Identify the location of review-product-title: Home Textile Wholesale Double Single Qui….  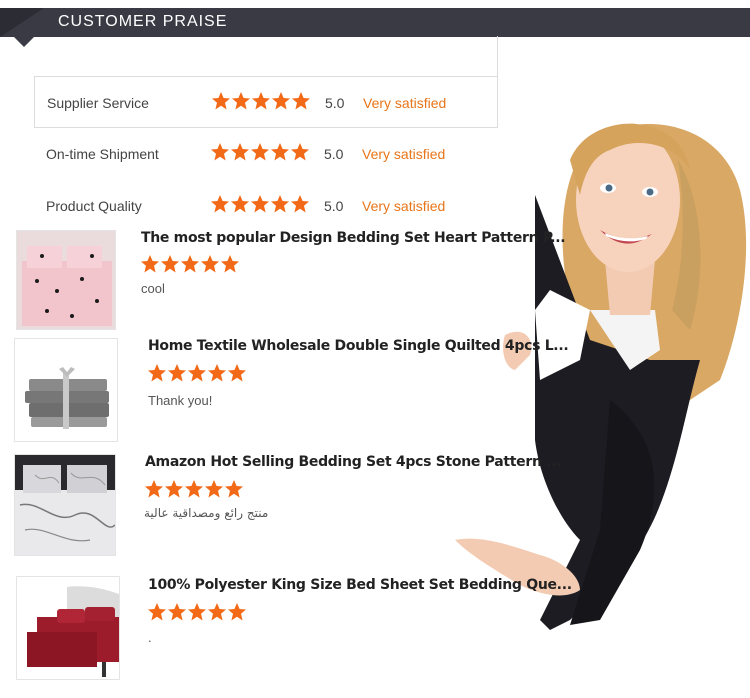
(358, 346).